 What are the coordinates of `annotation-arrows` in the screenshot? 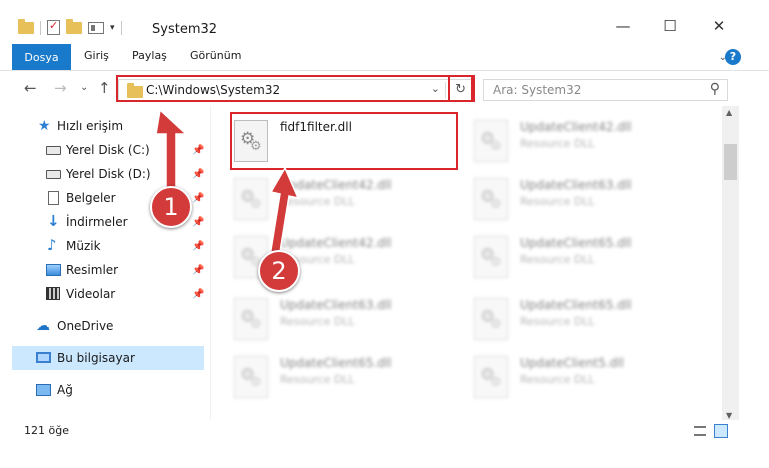 It's located at (227, 183).